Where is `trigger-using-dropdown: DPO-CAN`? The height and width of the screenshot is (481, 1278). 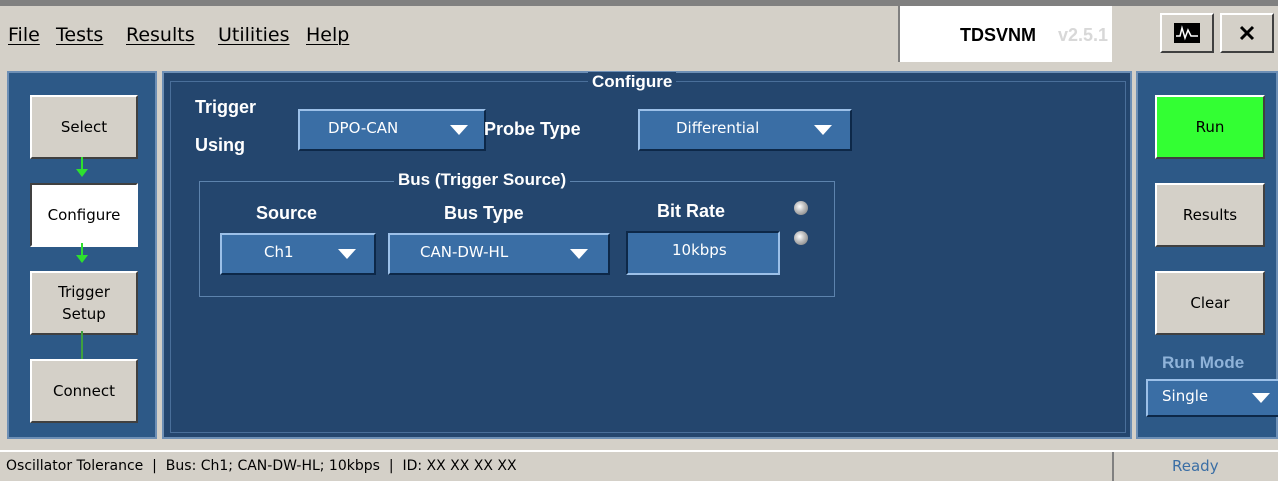
trigger-using-dropdown: DPO-CAN is located at coordinates (392, 130).